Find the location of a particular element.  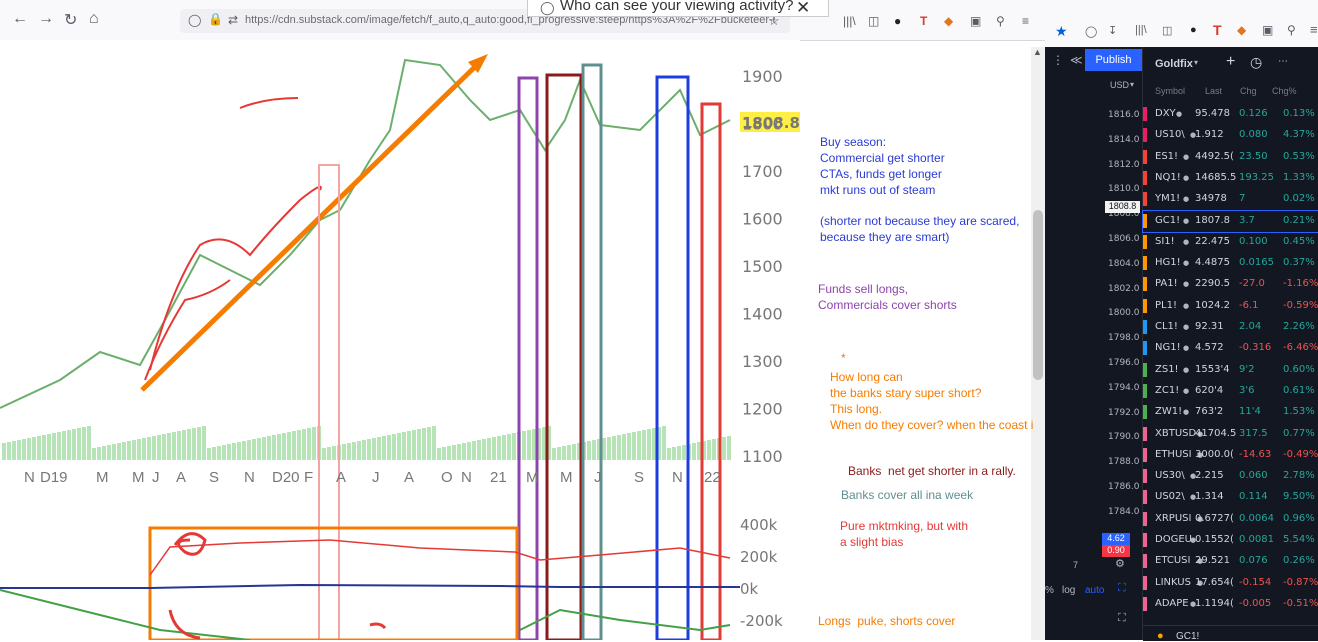

tv-price-tick: 1790.0 is located at coordinates (1124, 437).